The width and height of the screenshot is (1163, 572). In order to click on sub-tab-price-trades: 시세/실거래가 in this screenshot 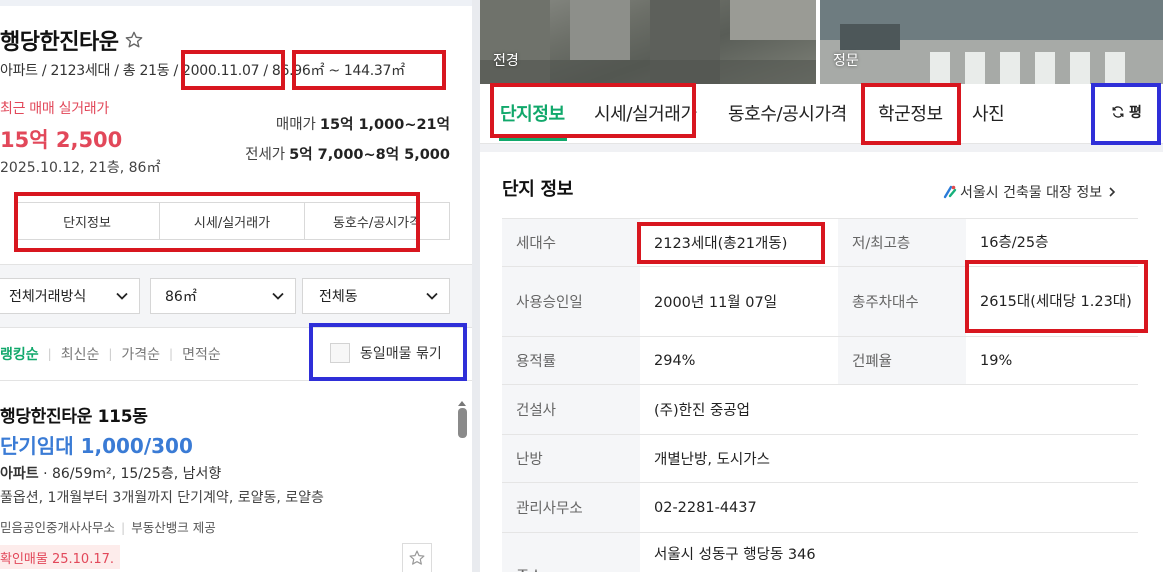, I will do `click(232, 221)`.